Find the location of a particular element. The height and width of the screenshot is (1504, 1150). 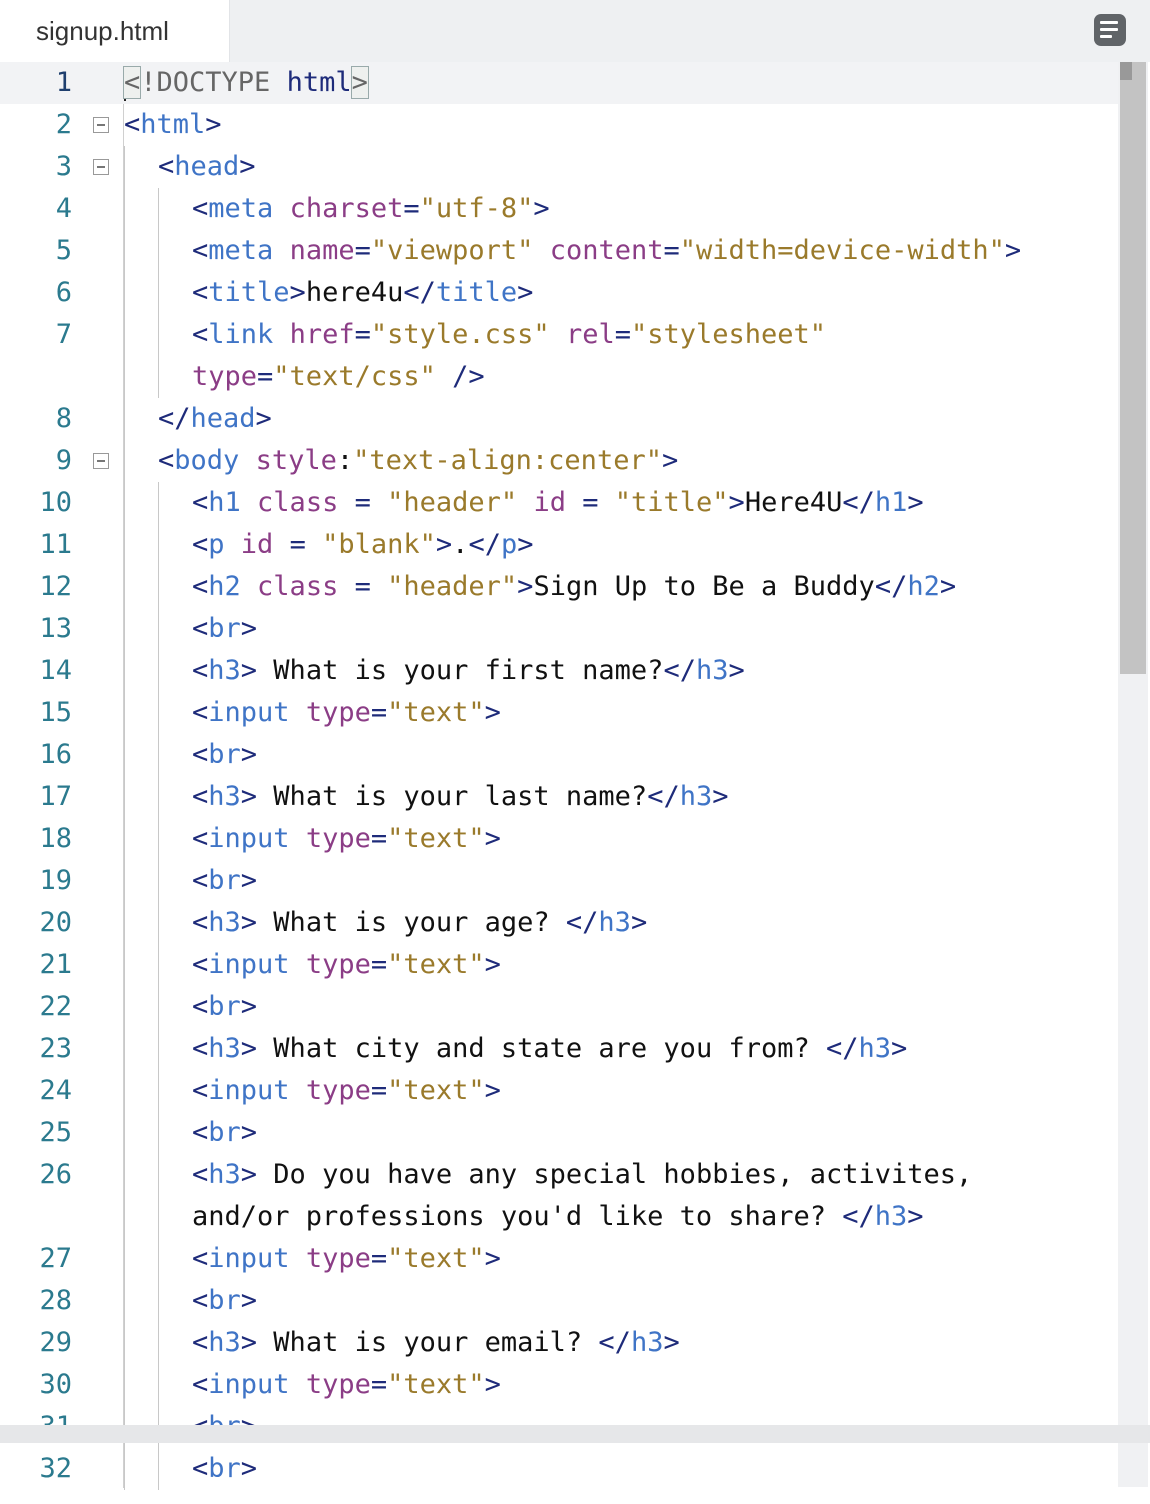

code-line: 25 <br> is located at coordinates (559, 1133).